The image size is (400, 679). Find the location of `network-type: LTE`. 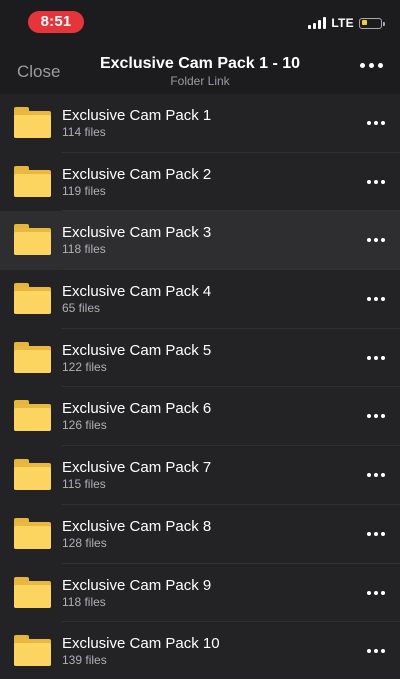

network-type: LTE is located at coordinates (342, 23).